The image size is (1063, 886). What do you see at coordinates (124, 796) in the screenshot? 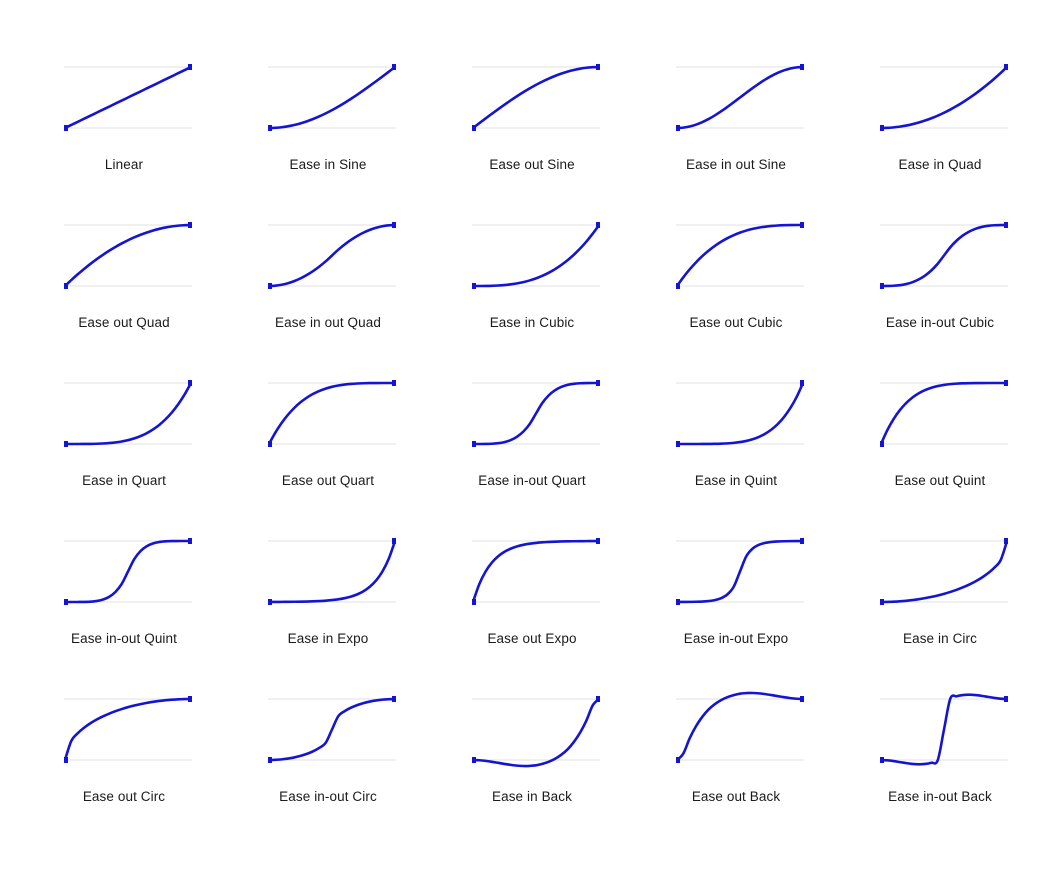
I see `easing-label: Ease out Circ` at bounding box center [124, 796].